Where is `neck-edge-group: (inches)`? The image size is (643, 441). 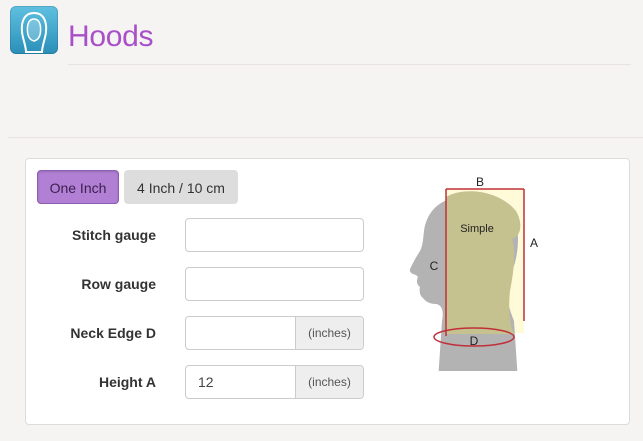
neck-edge-group: (inches) is located at coordinates (274, 333).